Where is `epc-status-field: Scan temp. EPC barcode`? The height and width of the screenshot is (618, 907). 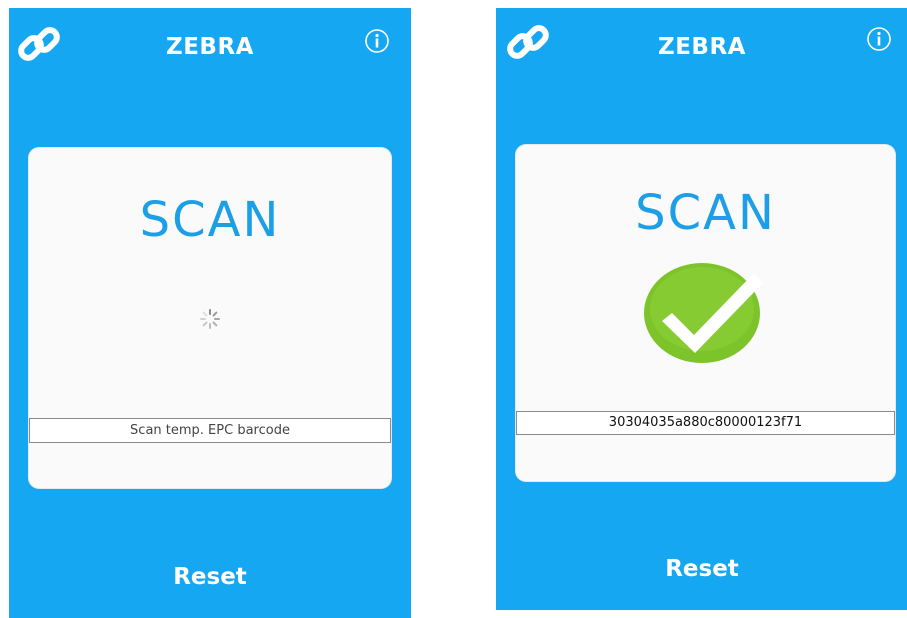 epc-status-field: Scan temp. EPC barcode is located at coordinates (210, 430).